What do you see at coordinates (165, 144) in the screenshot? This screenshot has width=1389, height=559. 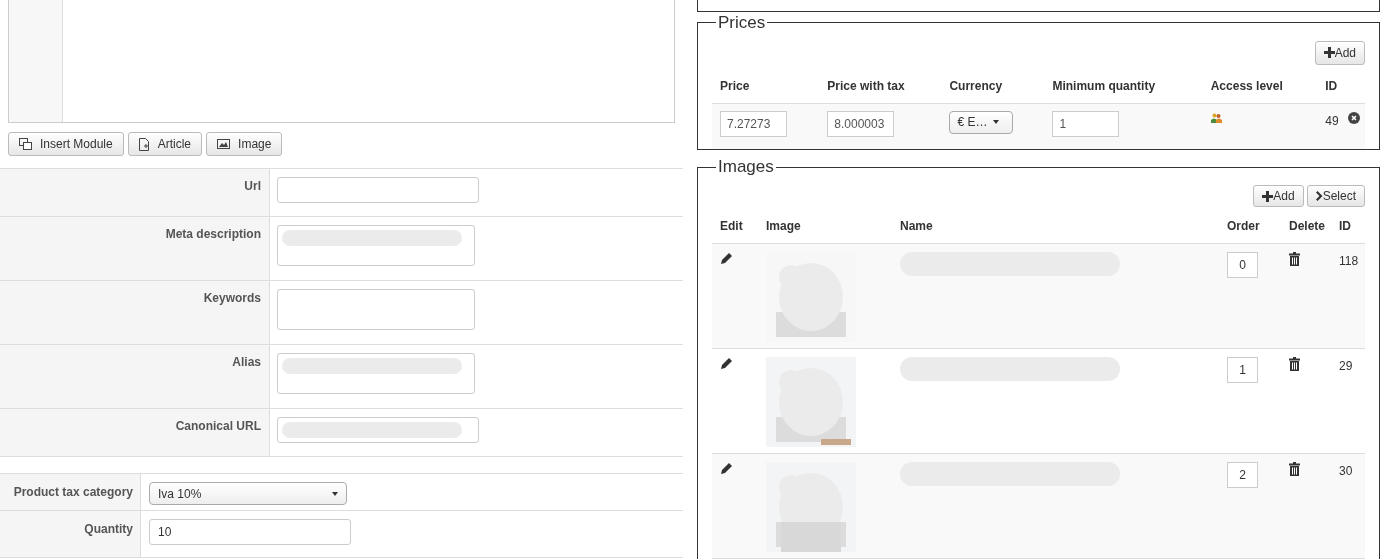 I see `editor-button: Article` at bounding box center [165, 144].